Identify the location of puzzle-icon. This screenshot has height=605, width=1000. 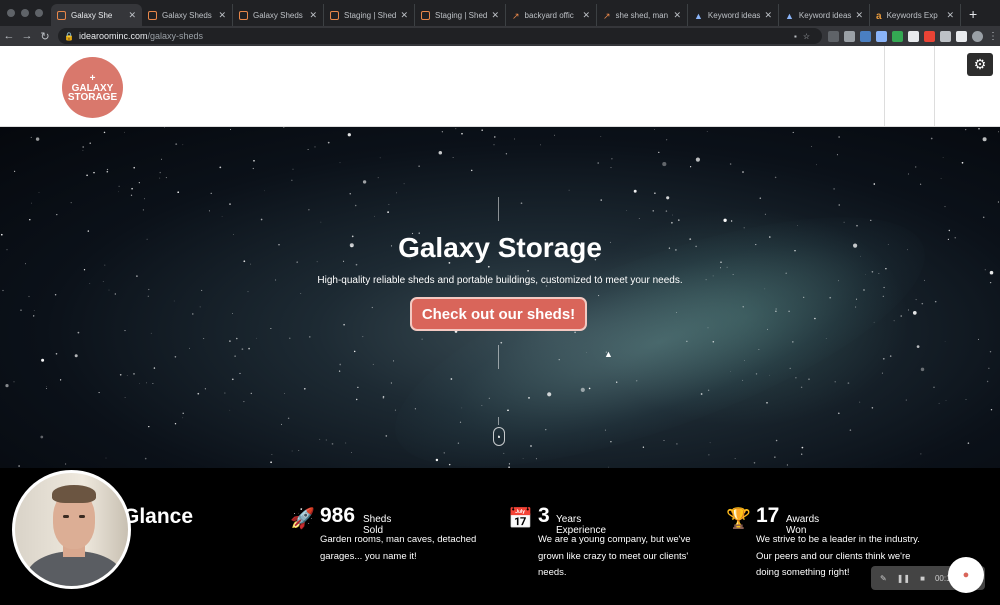
(945, 36).